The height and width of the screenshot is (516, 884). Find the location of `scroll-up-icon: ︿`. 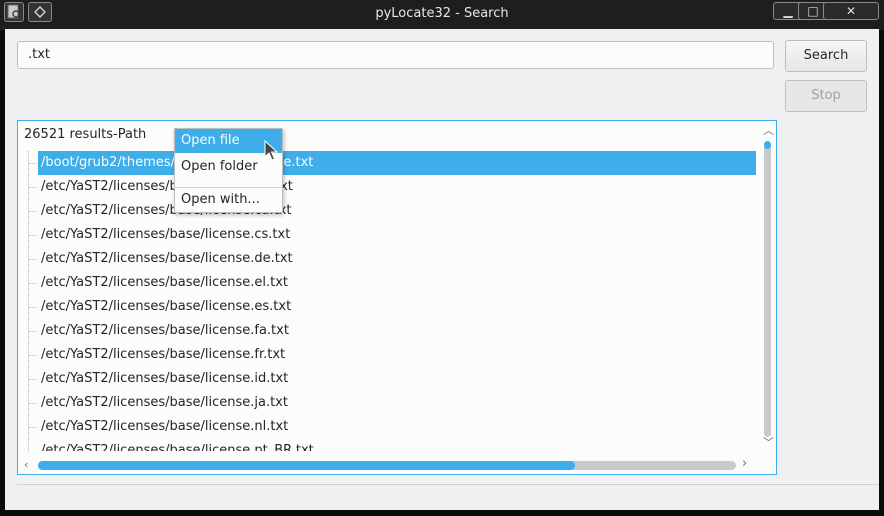

scroll-up-icon: ︿ is located at coordinates (768, 131).